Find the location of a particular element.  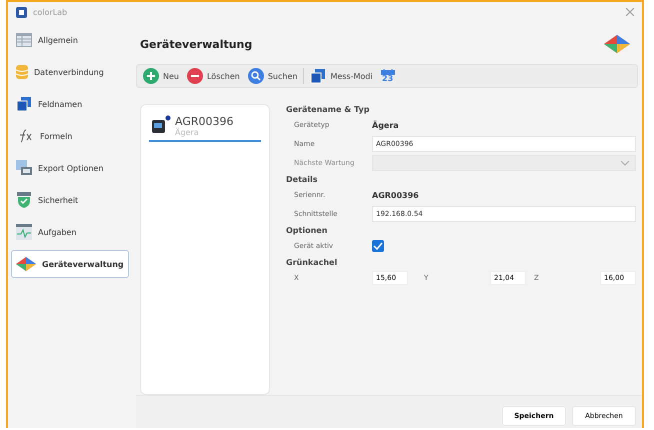

minus-icon is located at coordinates (194, 76).